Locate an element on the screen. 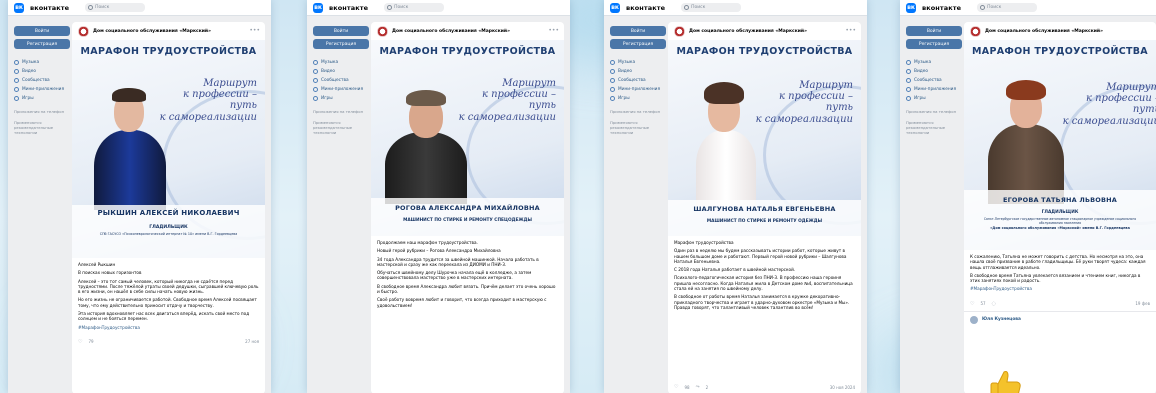 The height and width of the screenshot is (393, 1156). person-photo is located at coordinates (426, 143).